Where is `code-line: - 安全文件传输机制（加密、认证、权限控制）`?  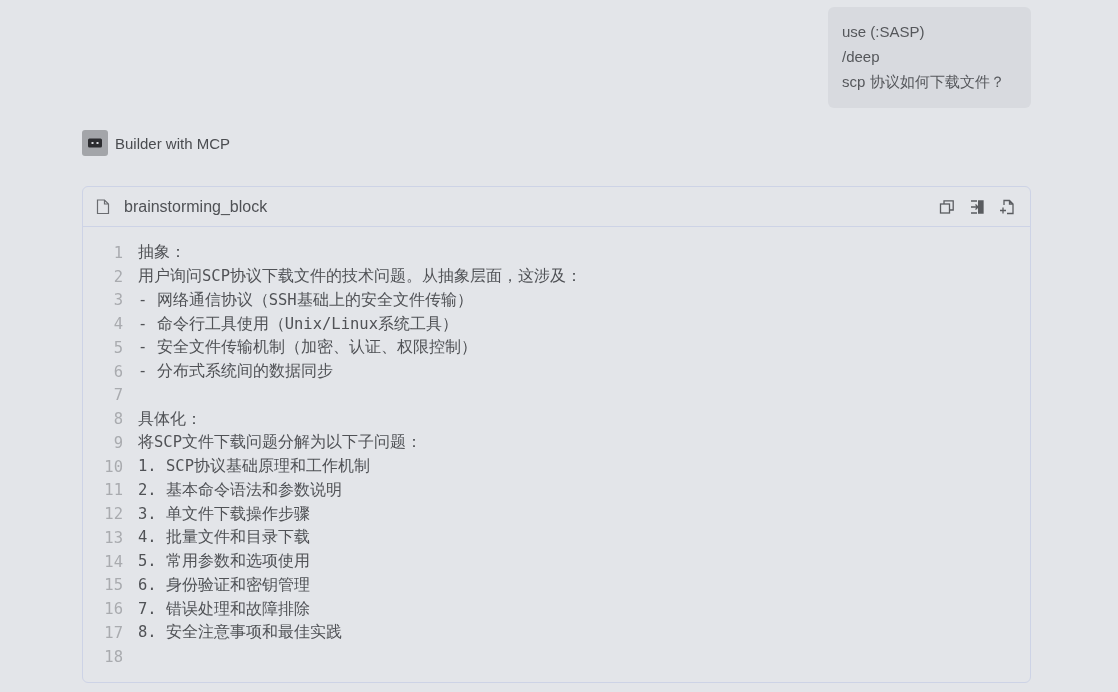
code-line: - 安全文件传输机制（加密、认证、权限控制） is located at coordinates (307, 348).